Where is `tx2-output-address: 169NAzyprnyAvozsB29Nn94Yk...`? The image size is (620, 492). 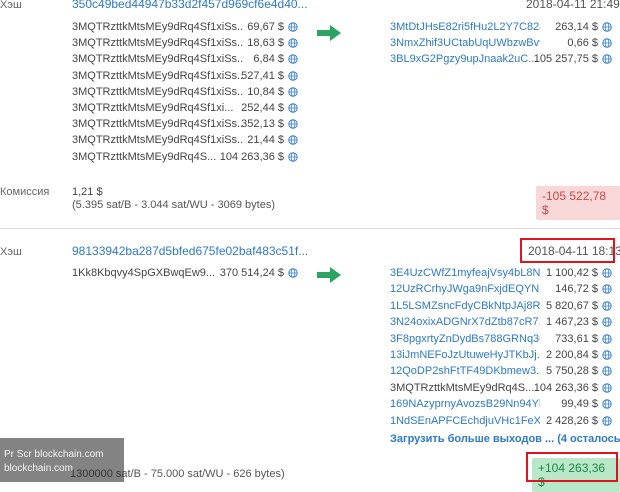
tx2-output-address: 169NAzyprnyAvozsB29Nn94Yk... is located at coordinates (465, 404).